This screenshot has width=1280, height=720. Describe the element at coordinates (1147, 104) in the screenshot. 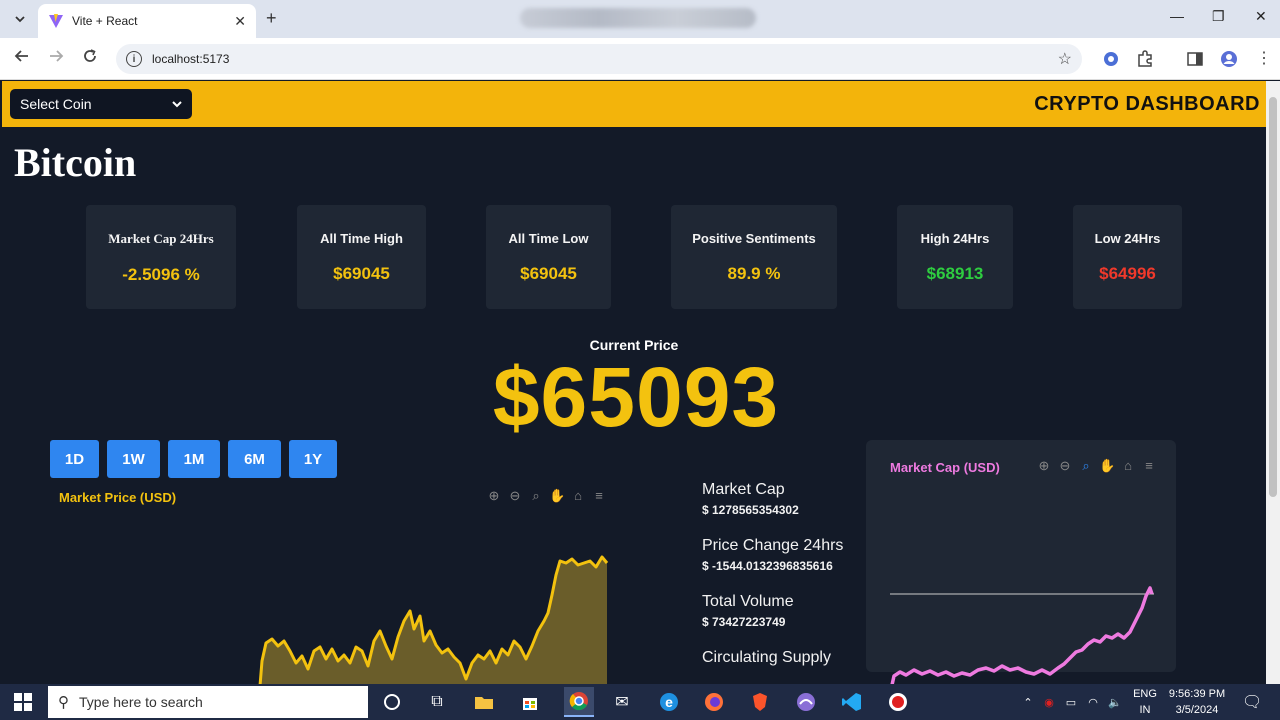

I see `dashboard-title: CRYPTO DASHBOARD` at that location.